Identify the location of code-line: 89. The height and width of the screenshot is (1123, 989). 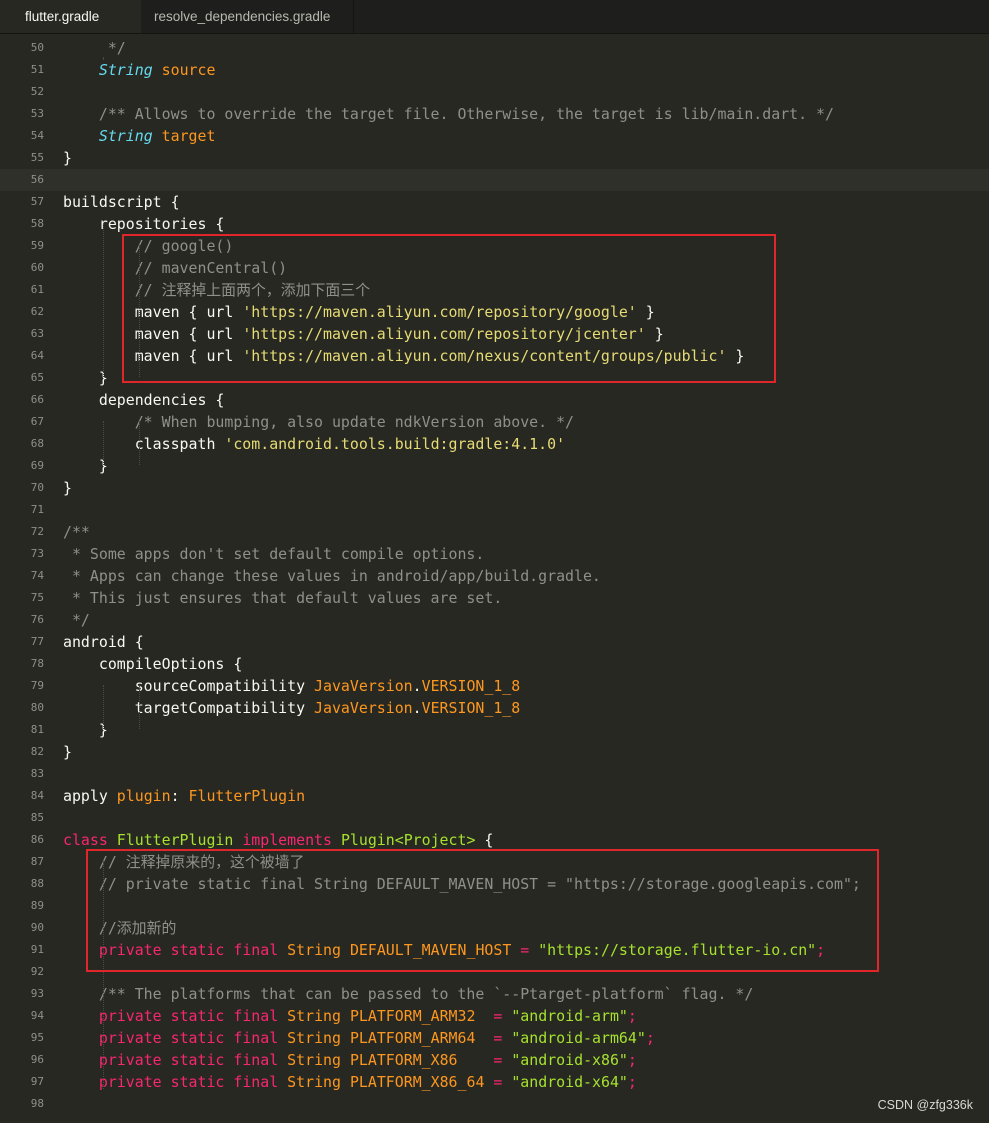
(494, 906).